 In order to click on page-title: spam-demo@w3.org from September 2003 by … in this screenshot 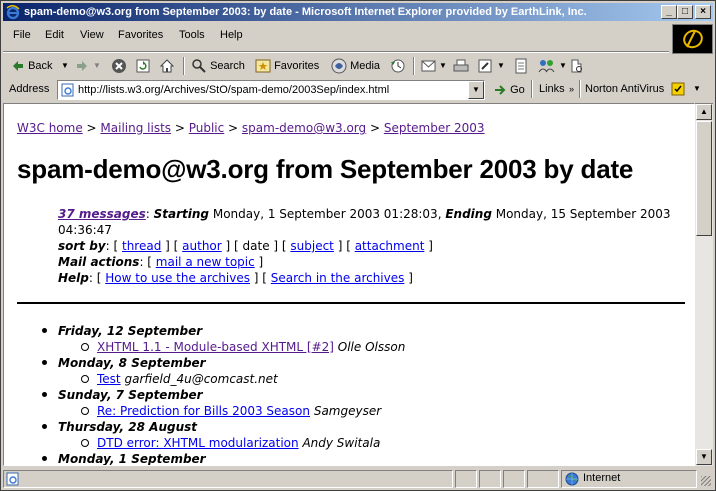, I will do `click(325, 169)`.